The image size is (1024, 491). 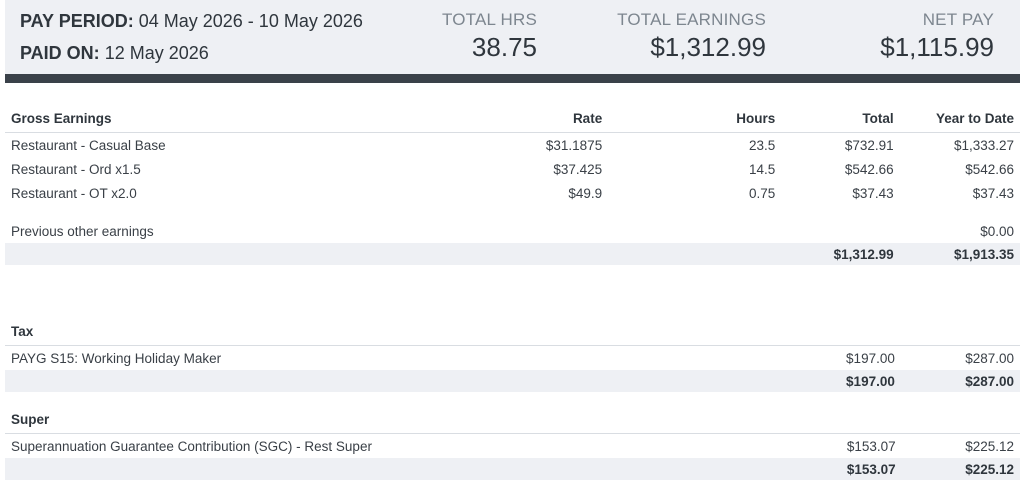 I want to click on paid-on: PAID ON: 12 May 2026, so click(x=114, y=53).